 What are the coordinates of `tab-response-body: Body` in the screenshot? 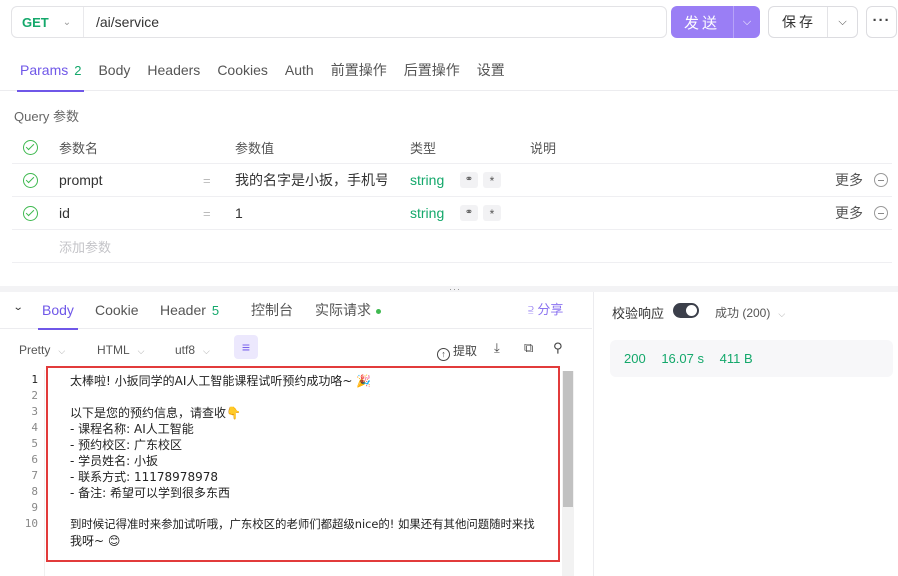 It's located at (58, 311).